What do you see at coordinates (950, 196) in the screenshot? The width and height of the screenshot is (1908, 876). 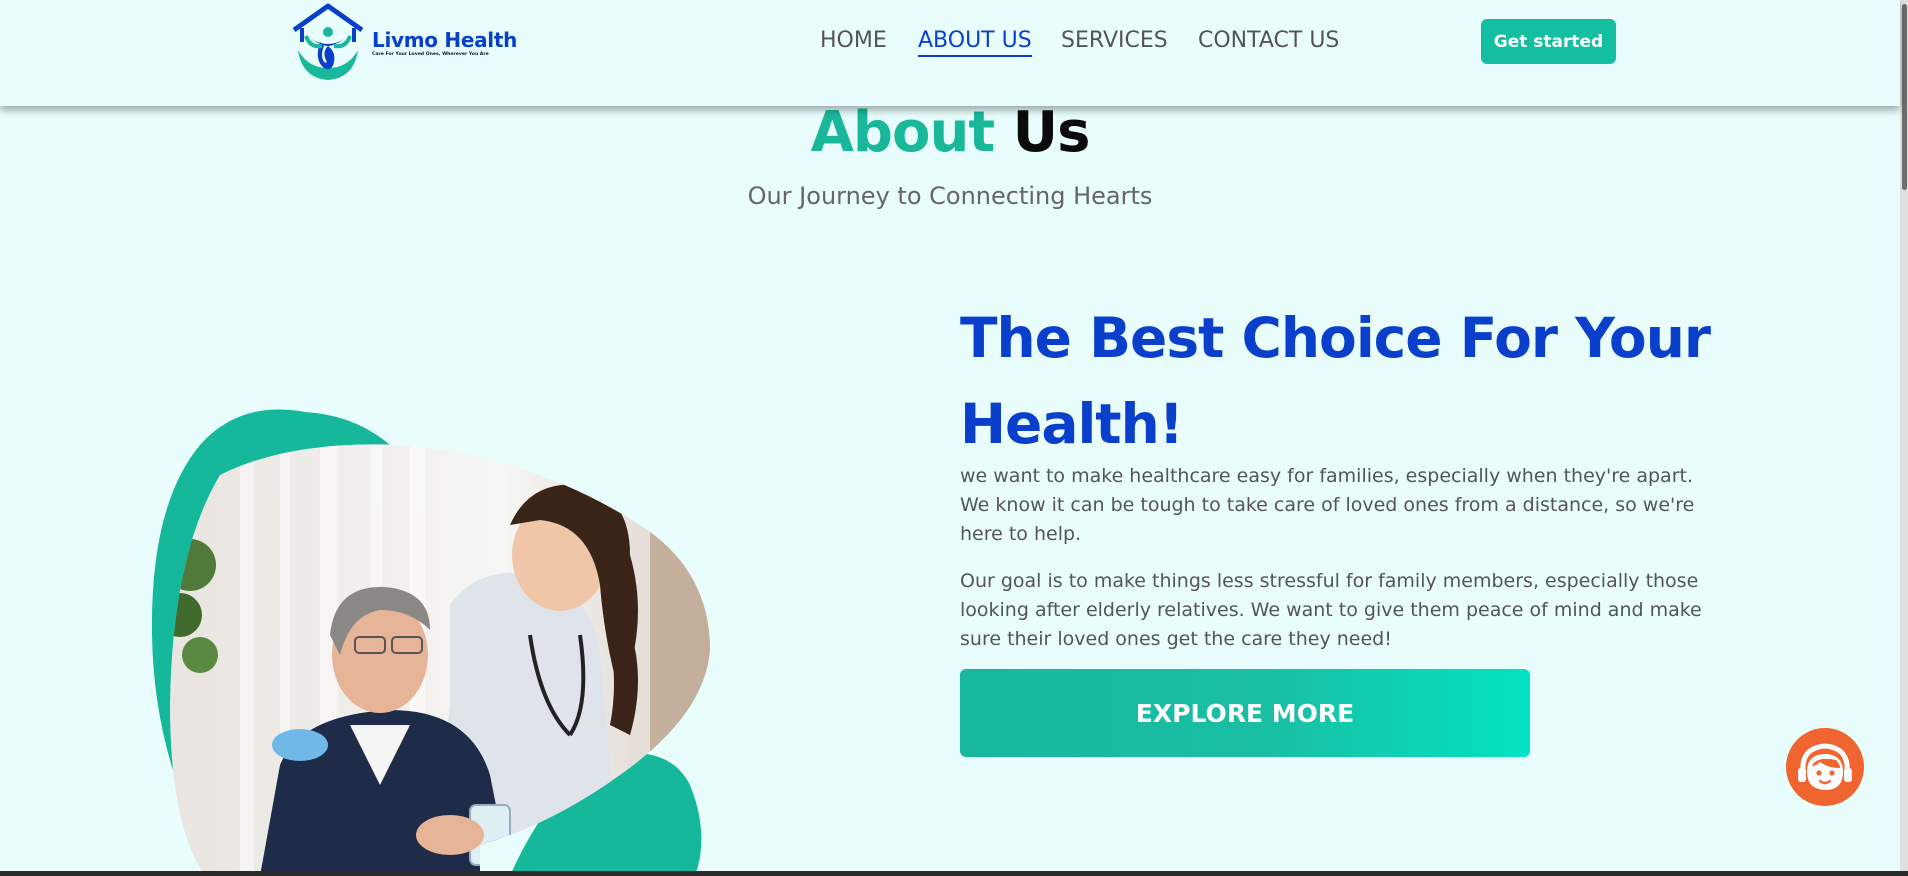 I see `page-subtitle: Our Journey to Connecting Hearts` at bounding box center [950, 196].